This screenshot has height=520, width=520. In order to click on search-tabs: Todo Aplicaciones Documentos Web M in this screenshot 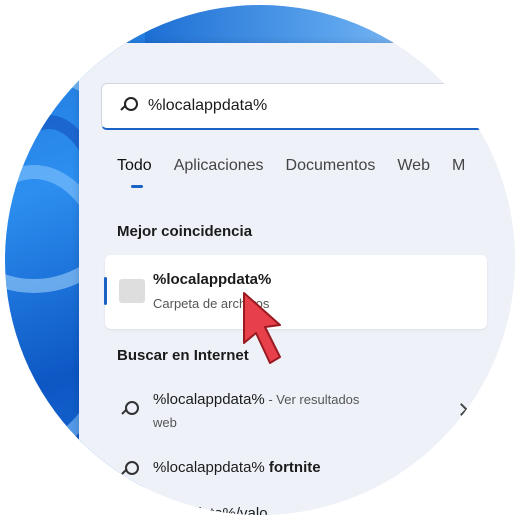, I will do `click(302, 166)`.